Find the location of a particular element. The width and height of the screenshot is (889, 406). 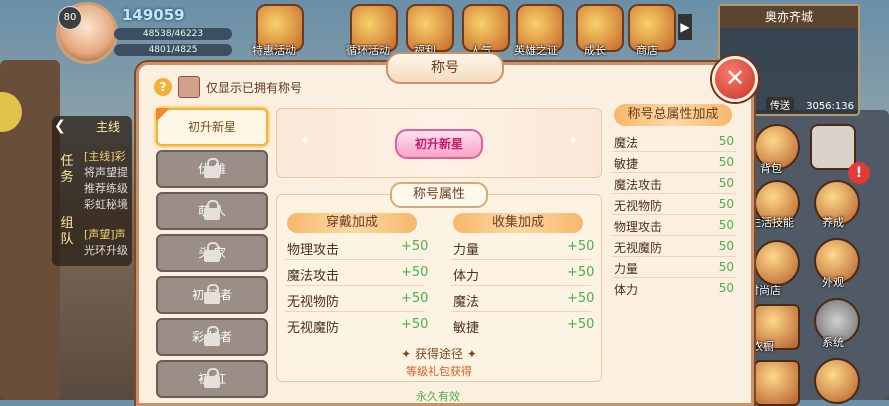

mission-back-icon: ❮ is located at coordinates (64, 128).